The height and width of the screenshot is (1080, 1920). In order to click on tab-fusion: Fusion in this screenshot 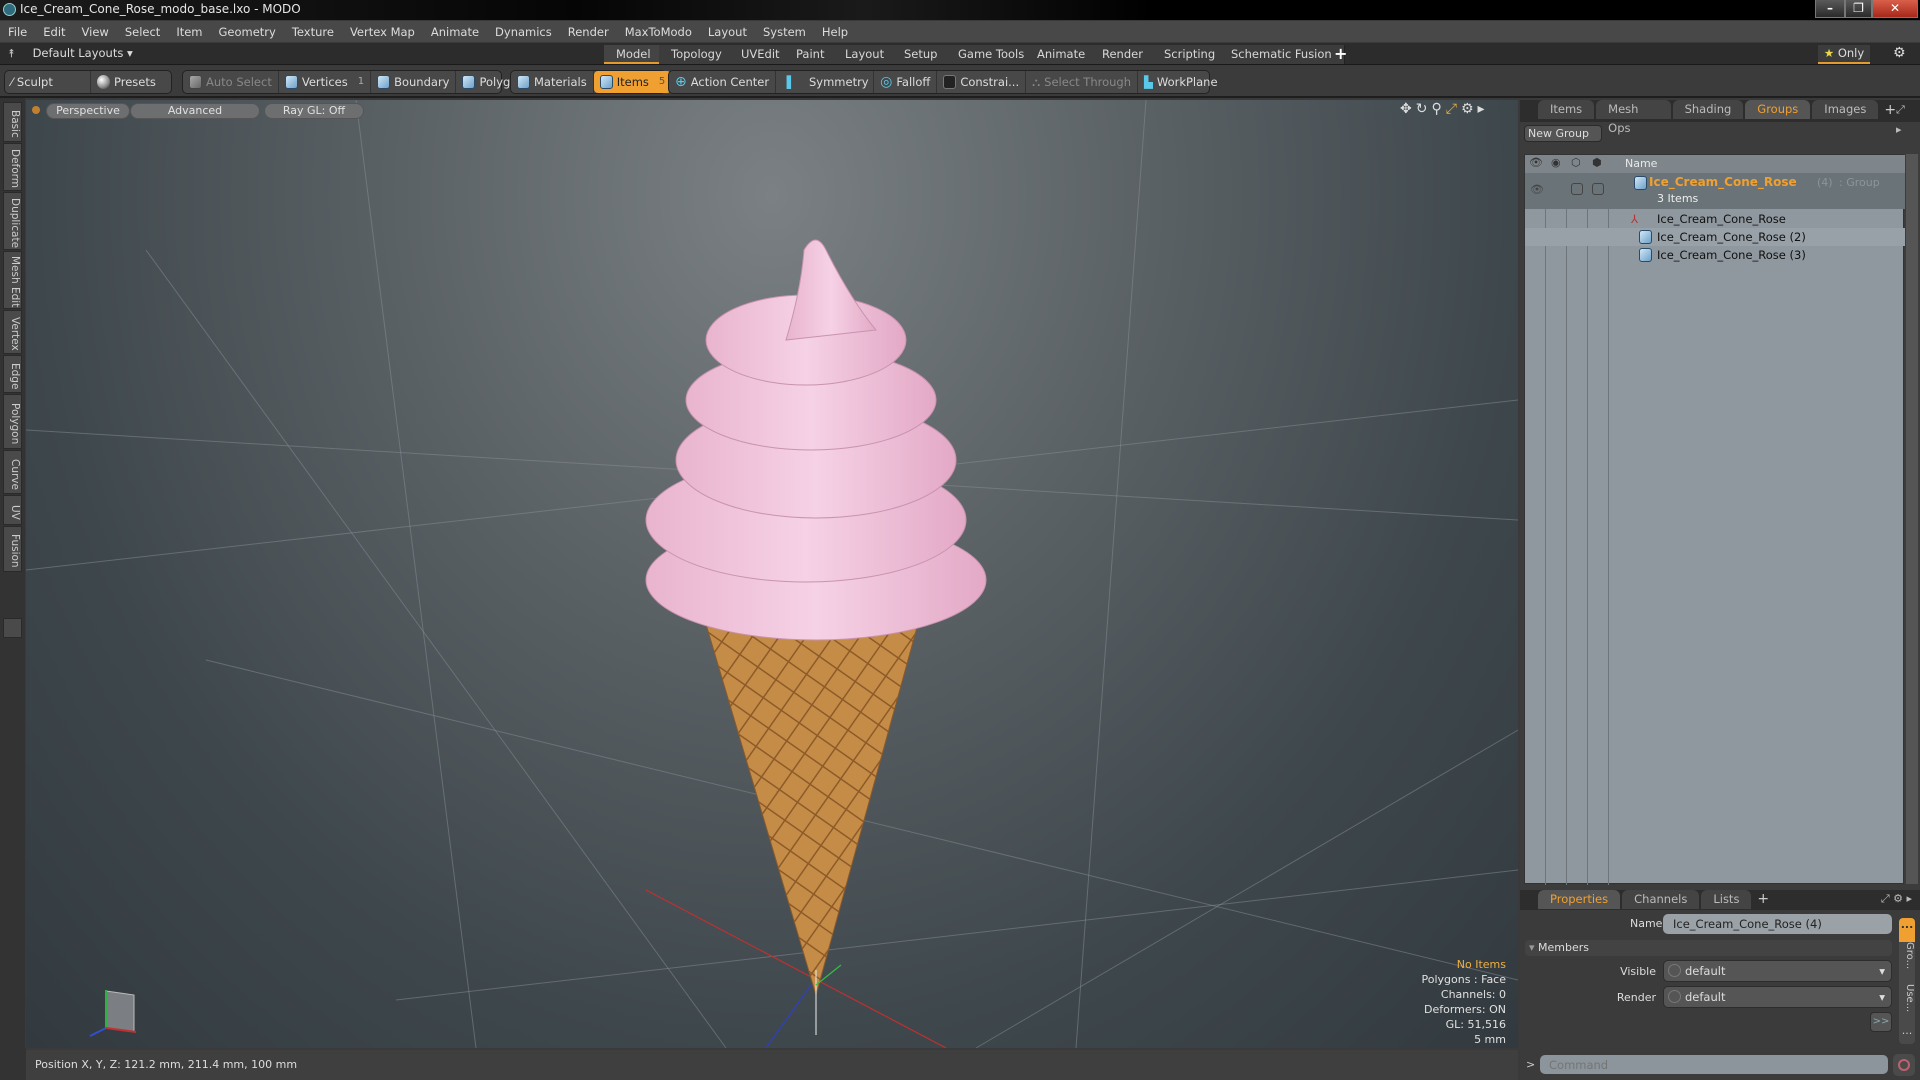, I will do `click(12, 549)`.